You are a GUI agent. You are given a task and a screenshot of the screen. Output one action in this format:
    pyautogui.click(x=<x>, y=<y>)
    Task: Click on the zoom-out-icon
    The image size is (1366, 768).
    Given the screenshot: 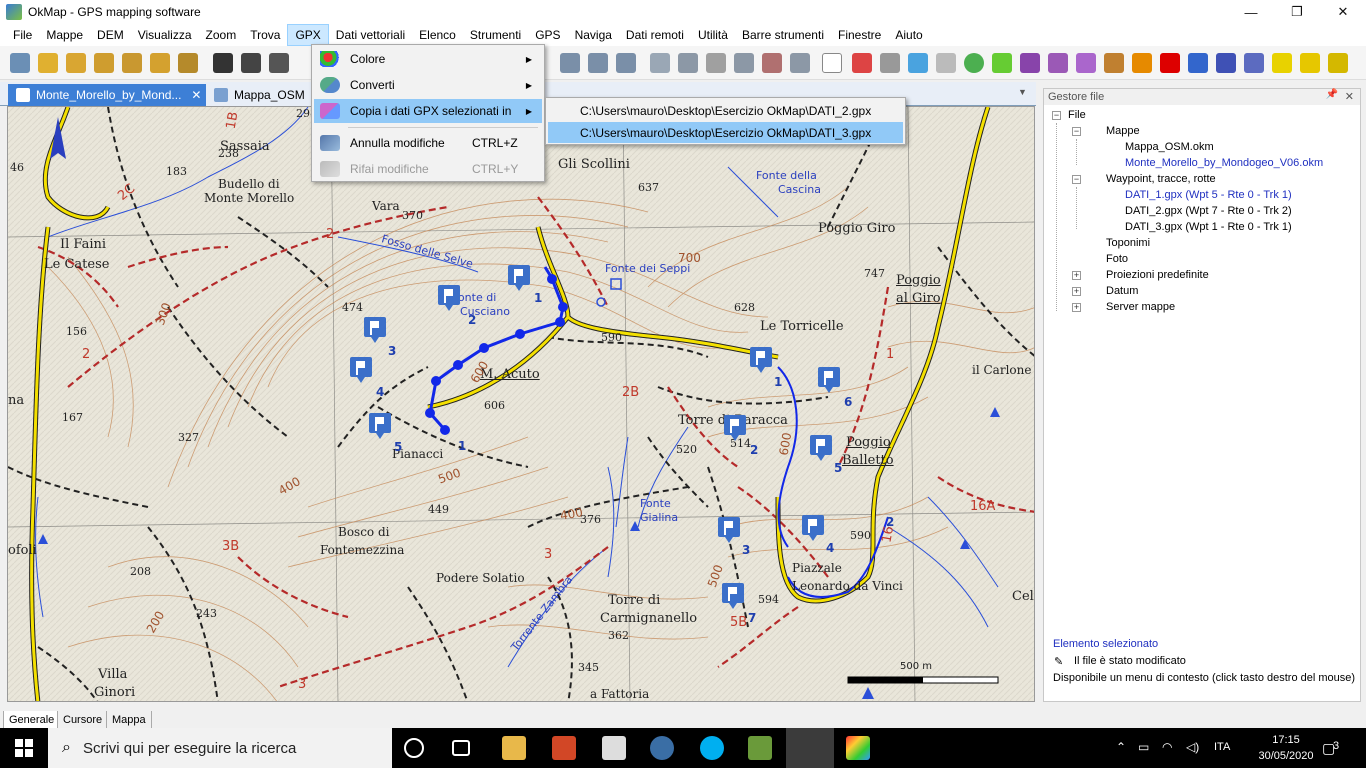 What is the action you would take?
    pyautogui.click(x=598, y=63)
    